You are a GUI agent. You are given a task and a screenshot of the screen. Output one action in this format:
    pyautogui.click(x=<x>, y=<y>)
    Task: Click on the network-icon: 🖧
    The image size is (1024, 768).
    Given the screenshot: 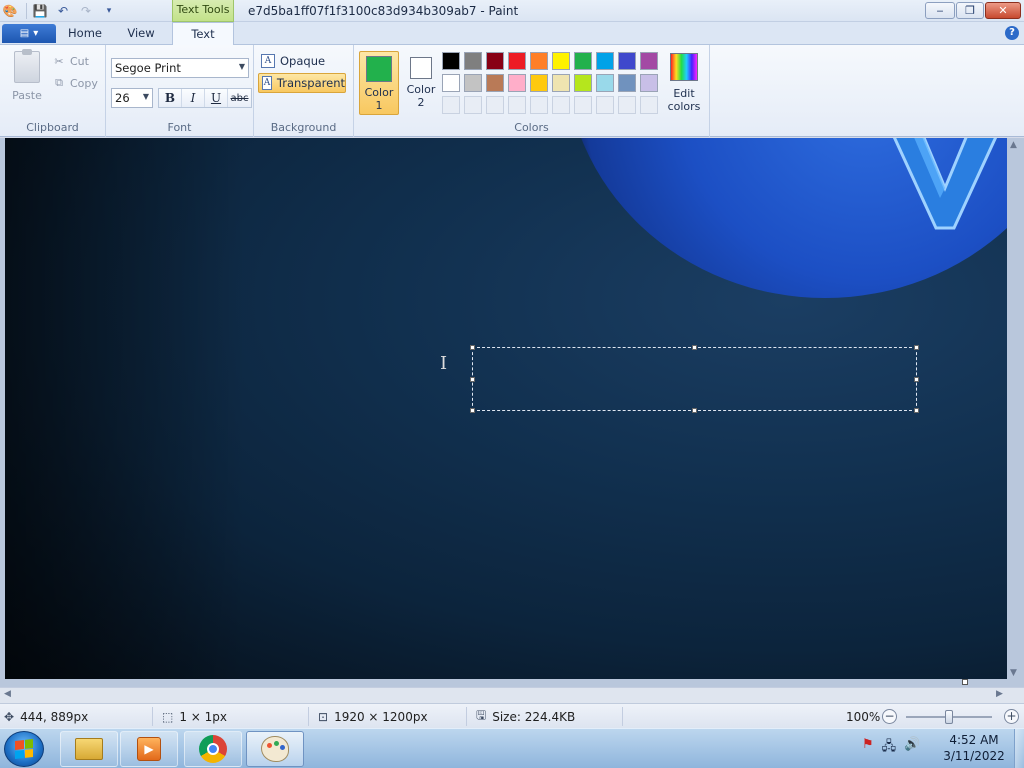 What is the action you would take?
    pyautogui.click(x=889, y=748)
    